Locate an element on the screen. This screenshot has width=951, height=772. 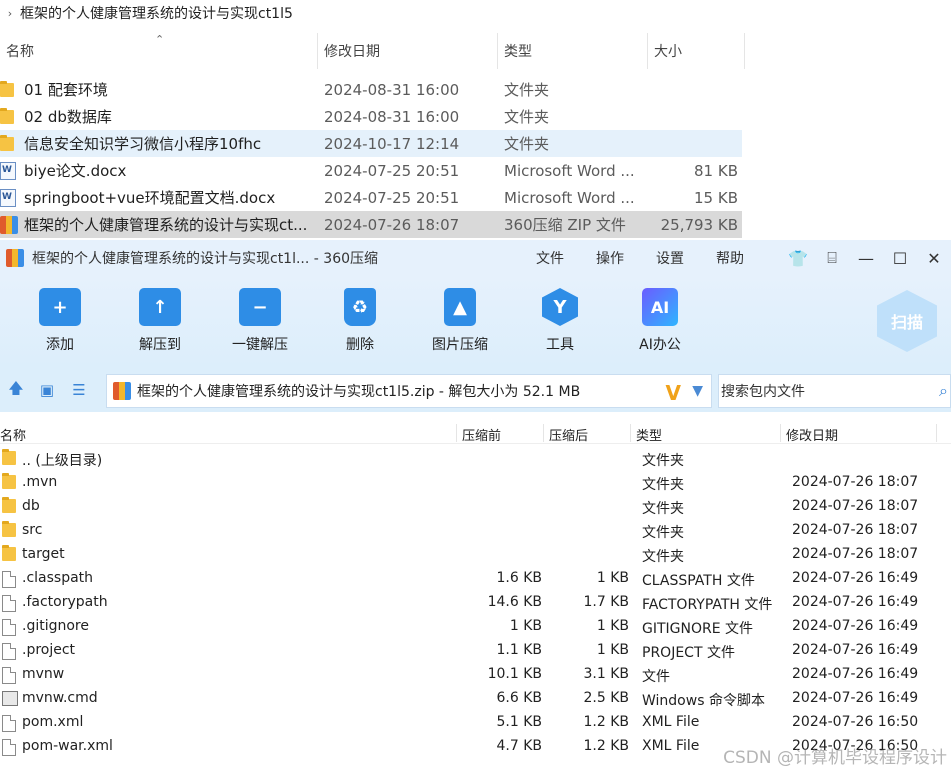
table-row: target 文件夹 2024-07-26 18:07 is located at coordinates (475, 555).